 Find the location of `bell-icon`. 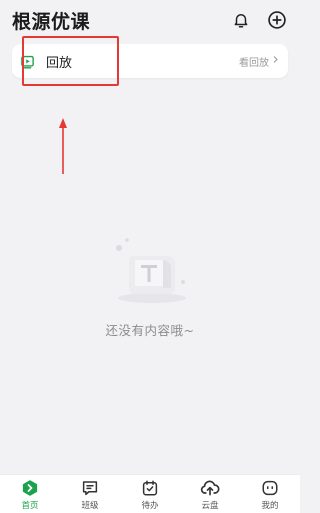

bell-icon is located at coordinates (241, 20).